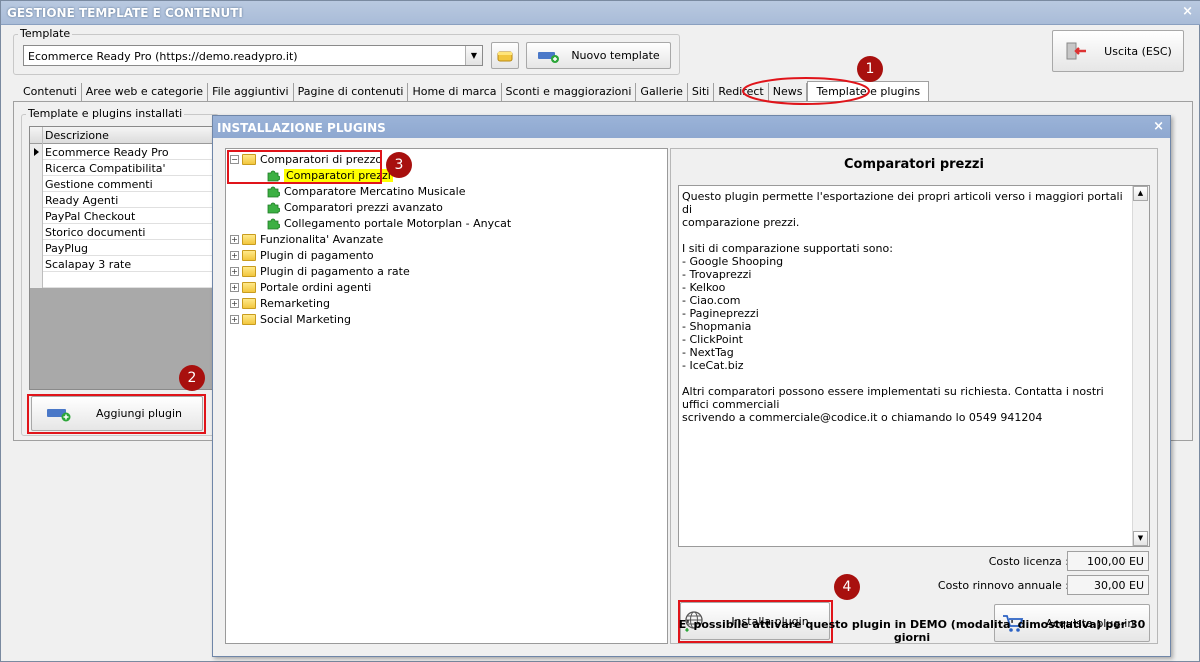 The width and height of the screenshot is (1200, 662). Describe the element at coordinates (399, 165) in the screenshot. I see `callout-3: 3` at that location.